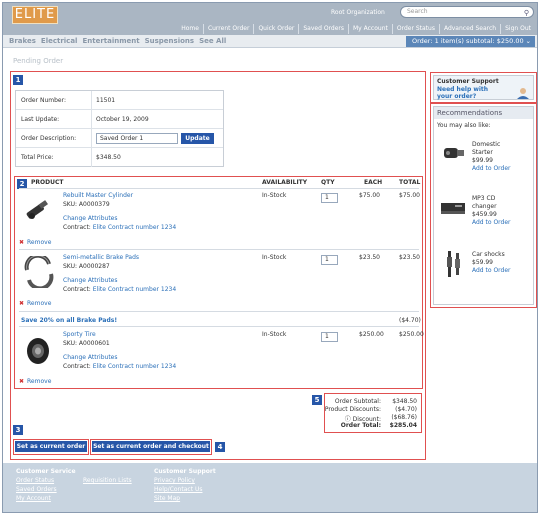  What do you see at coordinates (47, 182) in the screenshot?
I see `header-product: PRODUCT` at bounding box center [47, 182].